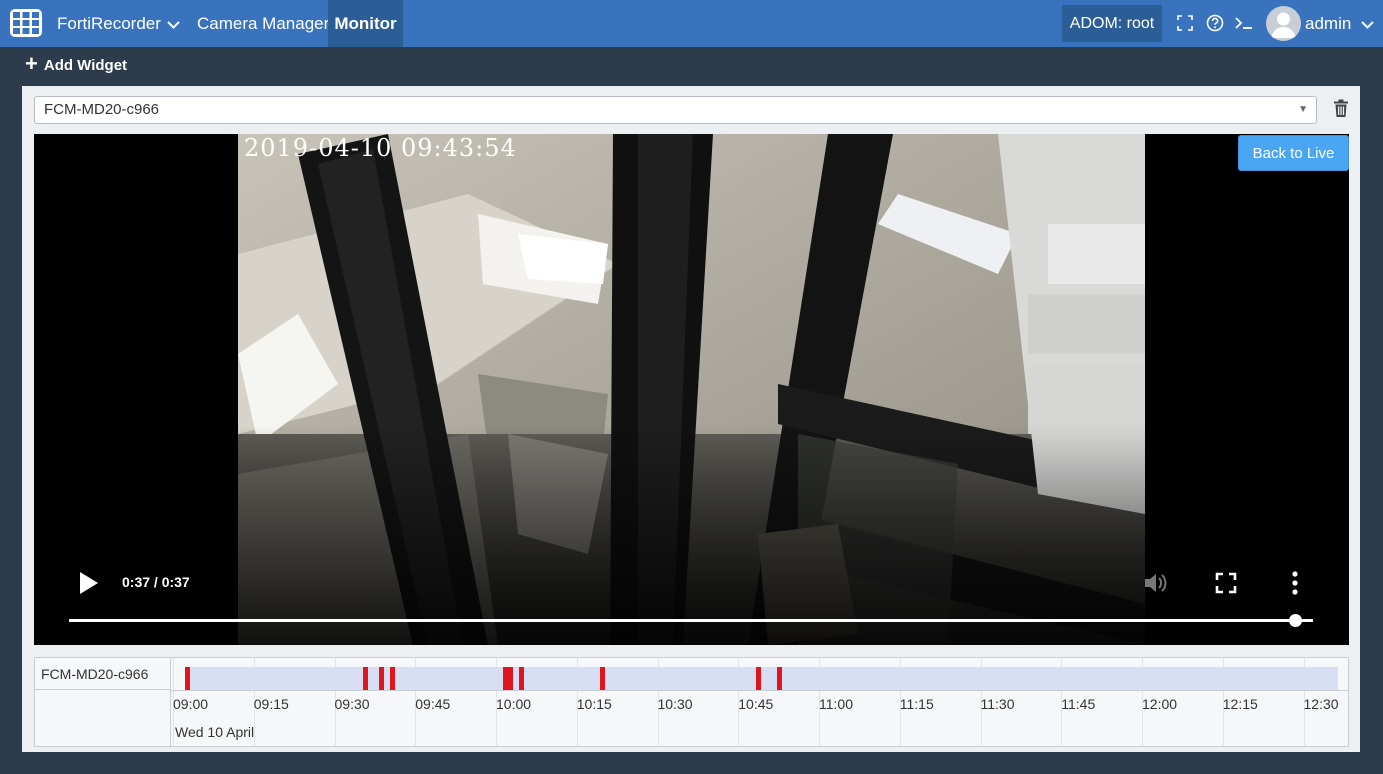 The height and width of the screenshot is (774, 1383). I want to click on timeline-tick-label: 11:45, so click(1078, 704).